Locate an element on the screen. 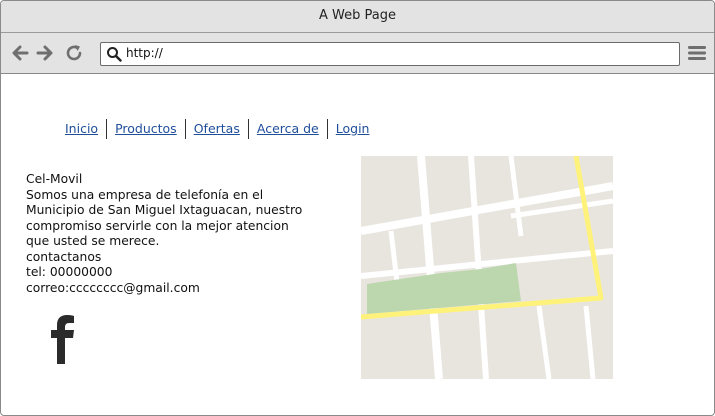  window-title: A Web Page is located at coordinates (357, 15).